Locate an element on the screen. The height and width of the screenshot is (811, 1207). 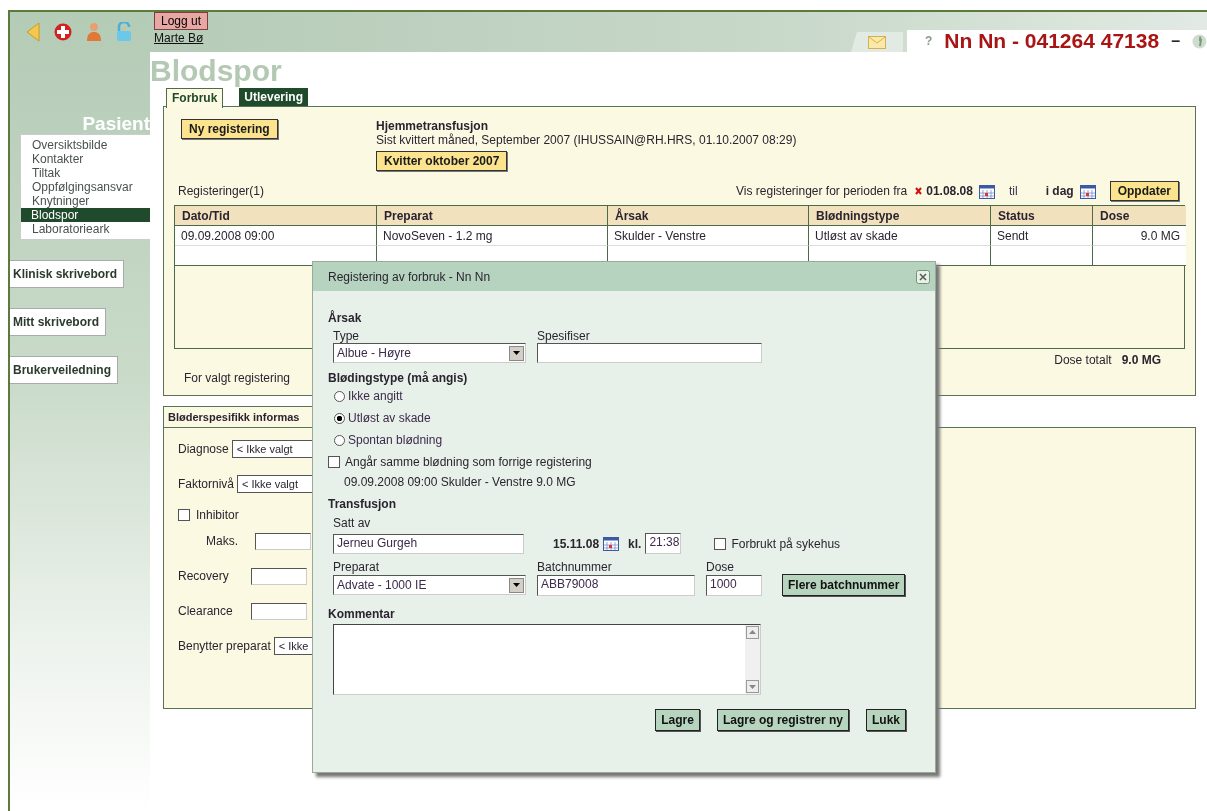
dialog-button: Lagre is located at coordinates (677, 720).